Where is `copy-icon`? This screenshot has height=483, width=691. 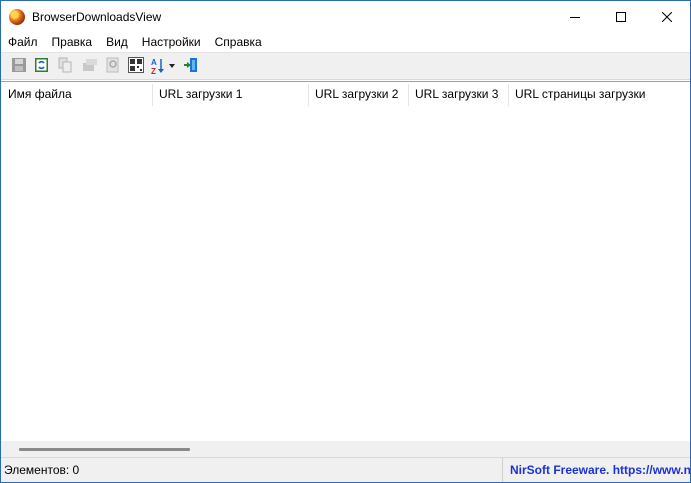
copy-icon is located at coordinates (65, 65).